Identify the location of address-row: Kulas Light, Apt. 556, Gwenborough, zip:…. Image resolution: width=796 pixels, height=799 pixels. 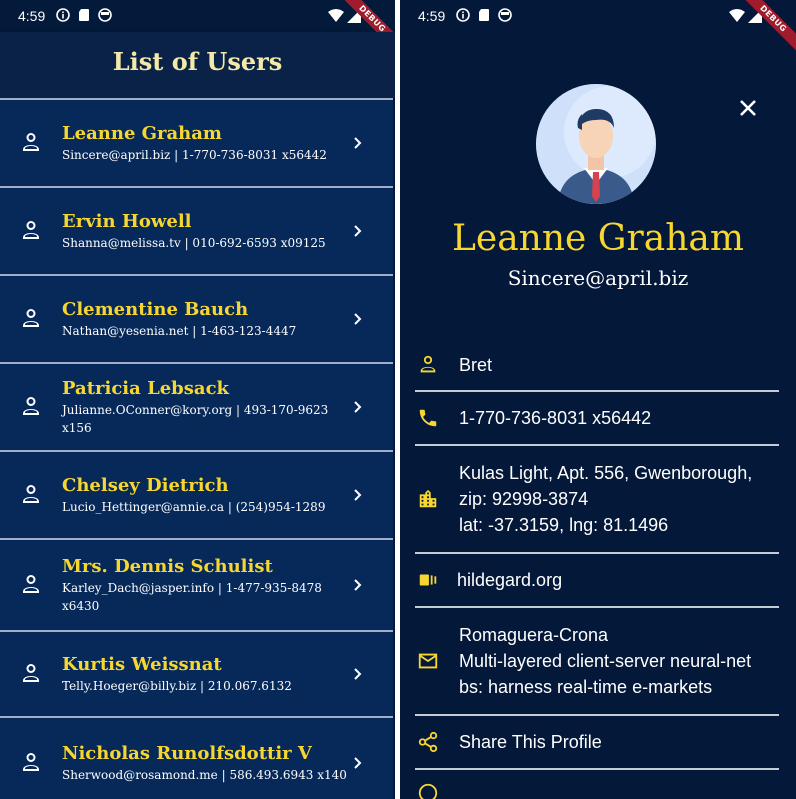
(597, 500).